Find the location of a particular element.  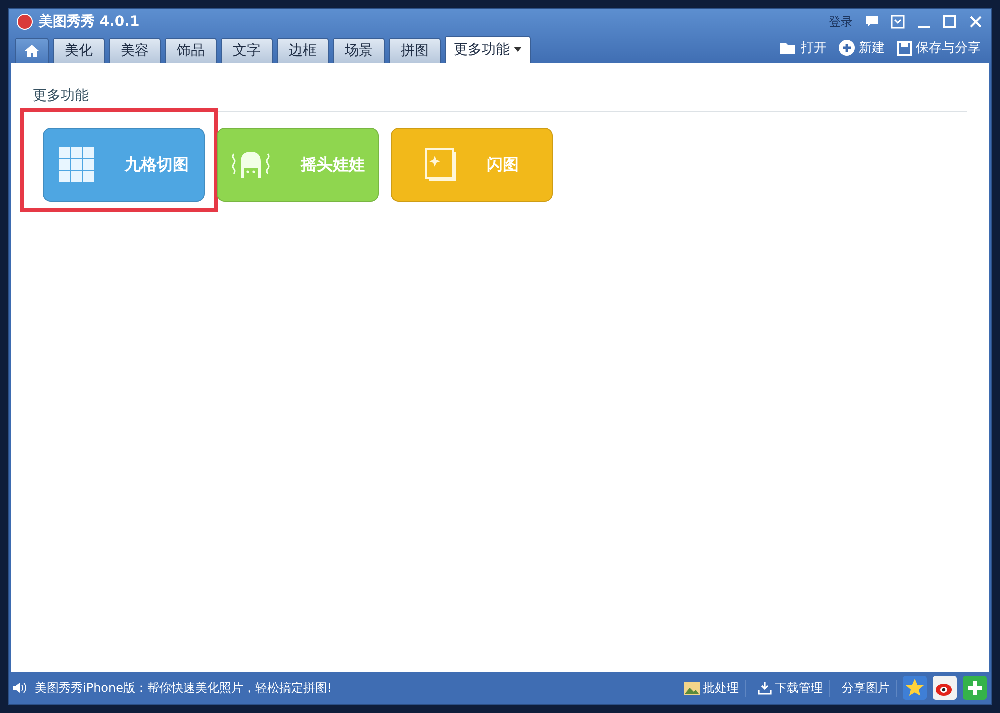

folder-icon is located at coordinates (788, 48).